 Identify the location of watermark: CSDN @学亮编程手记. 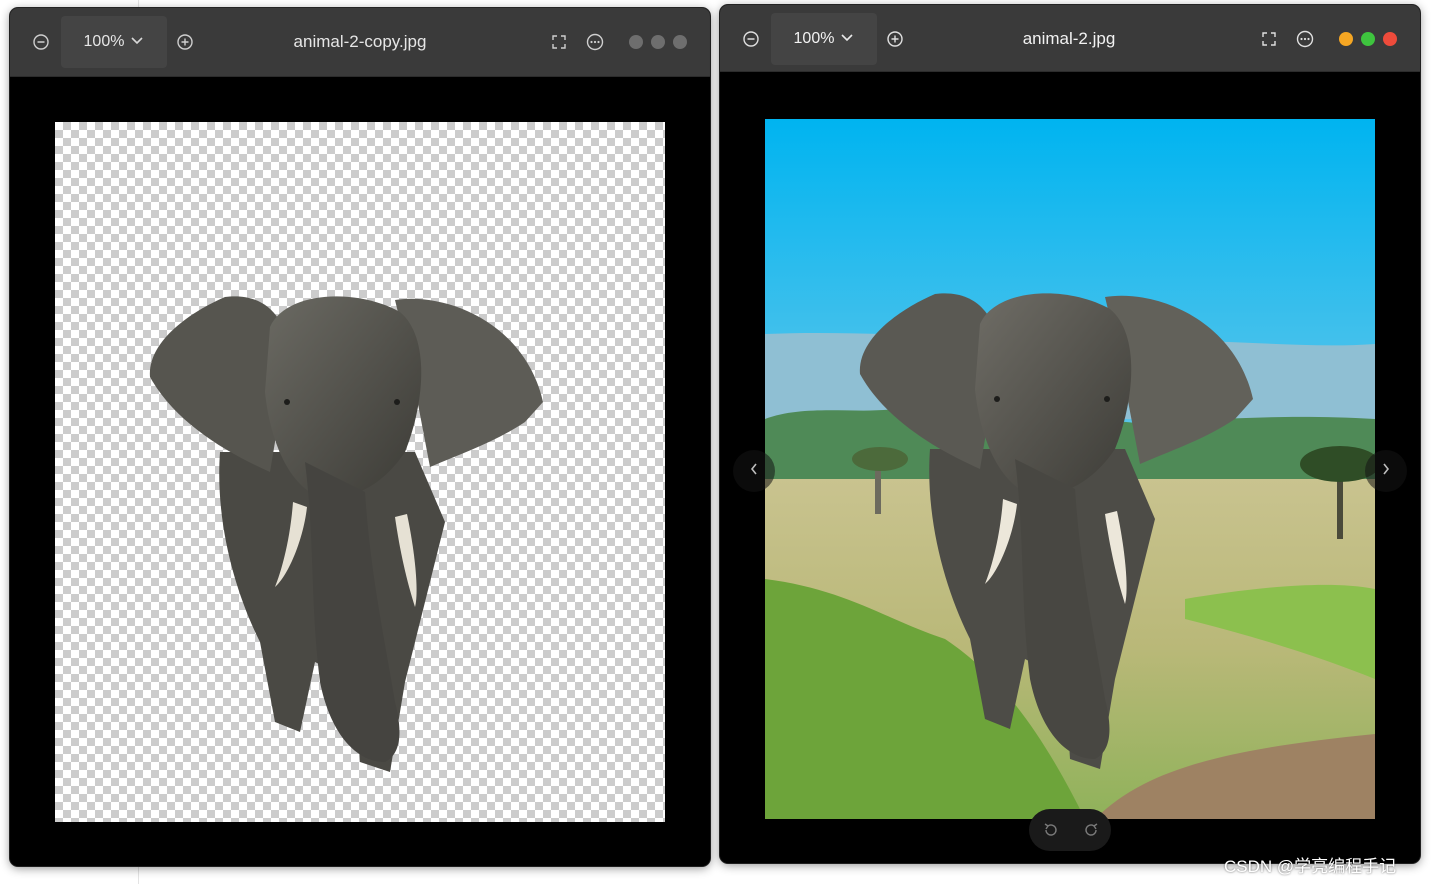
(1310, 866).